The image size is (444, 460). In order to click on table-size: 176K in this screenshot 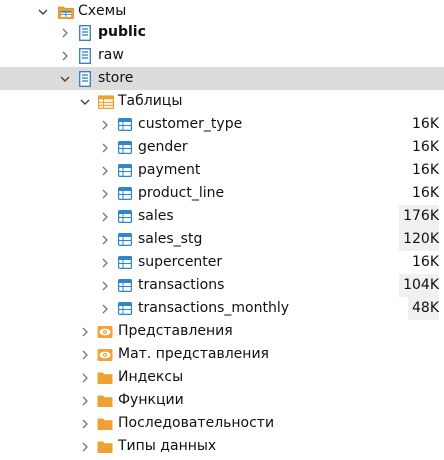, I will do `click(419, 216)`.